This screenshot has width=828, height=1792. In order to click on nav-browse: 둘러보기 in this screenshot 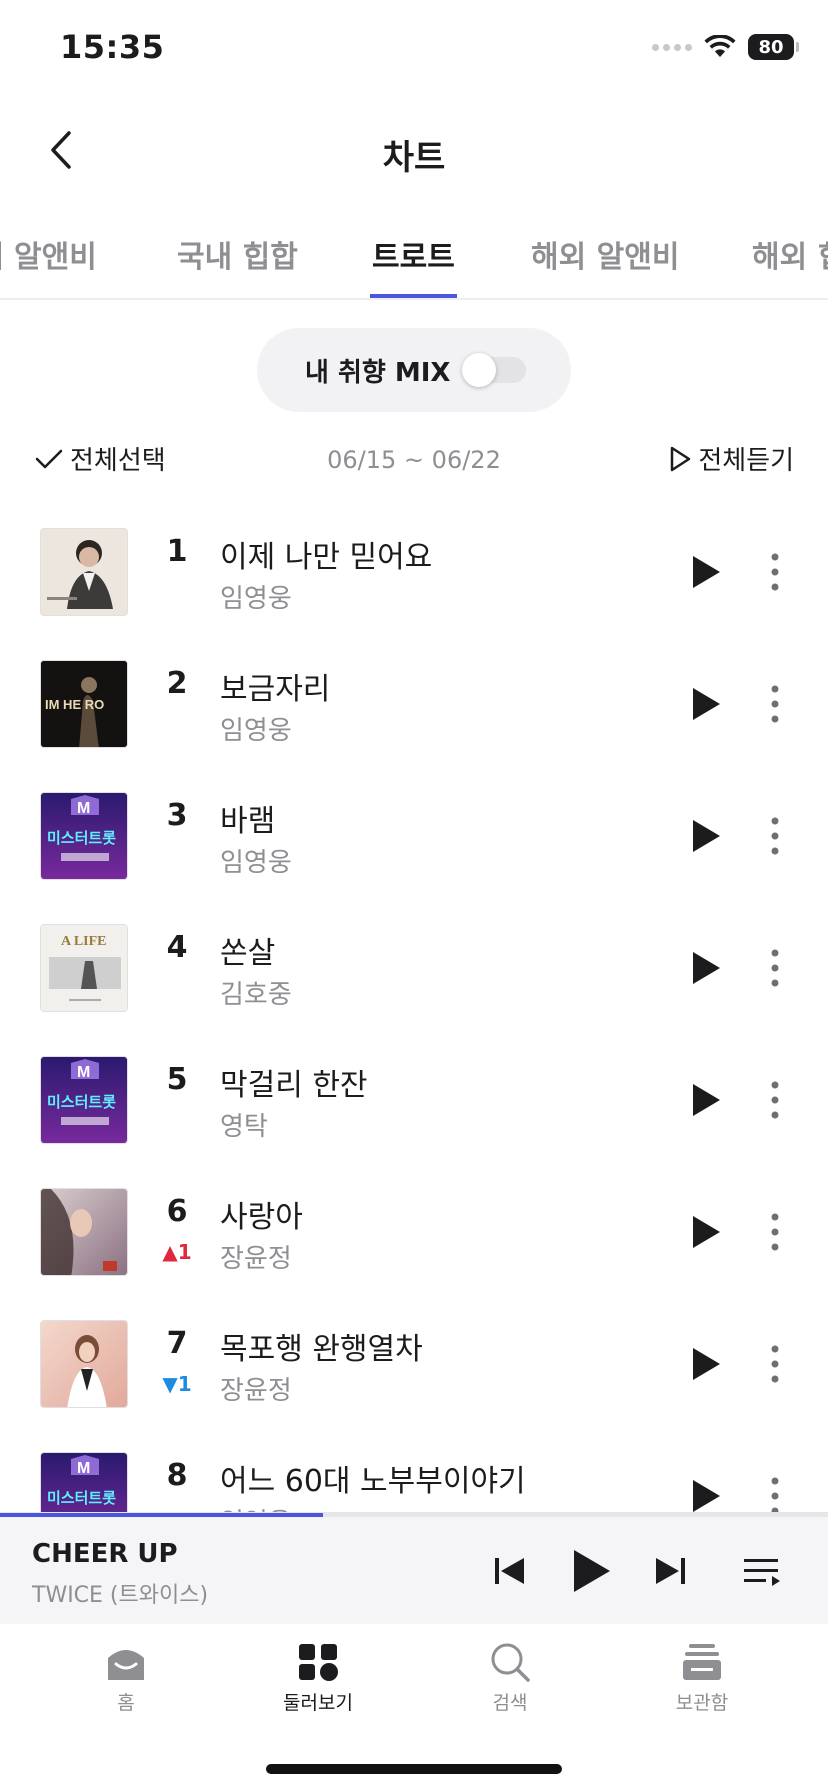, I will do `click(318, 1678)`.